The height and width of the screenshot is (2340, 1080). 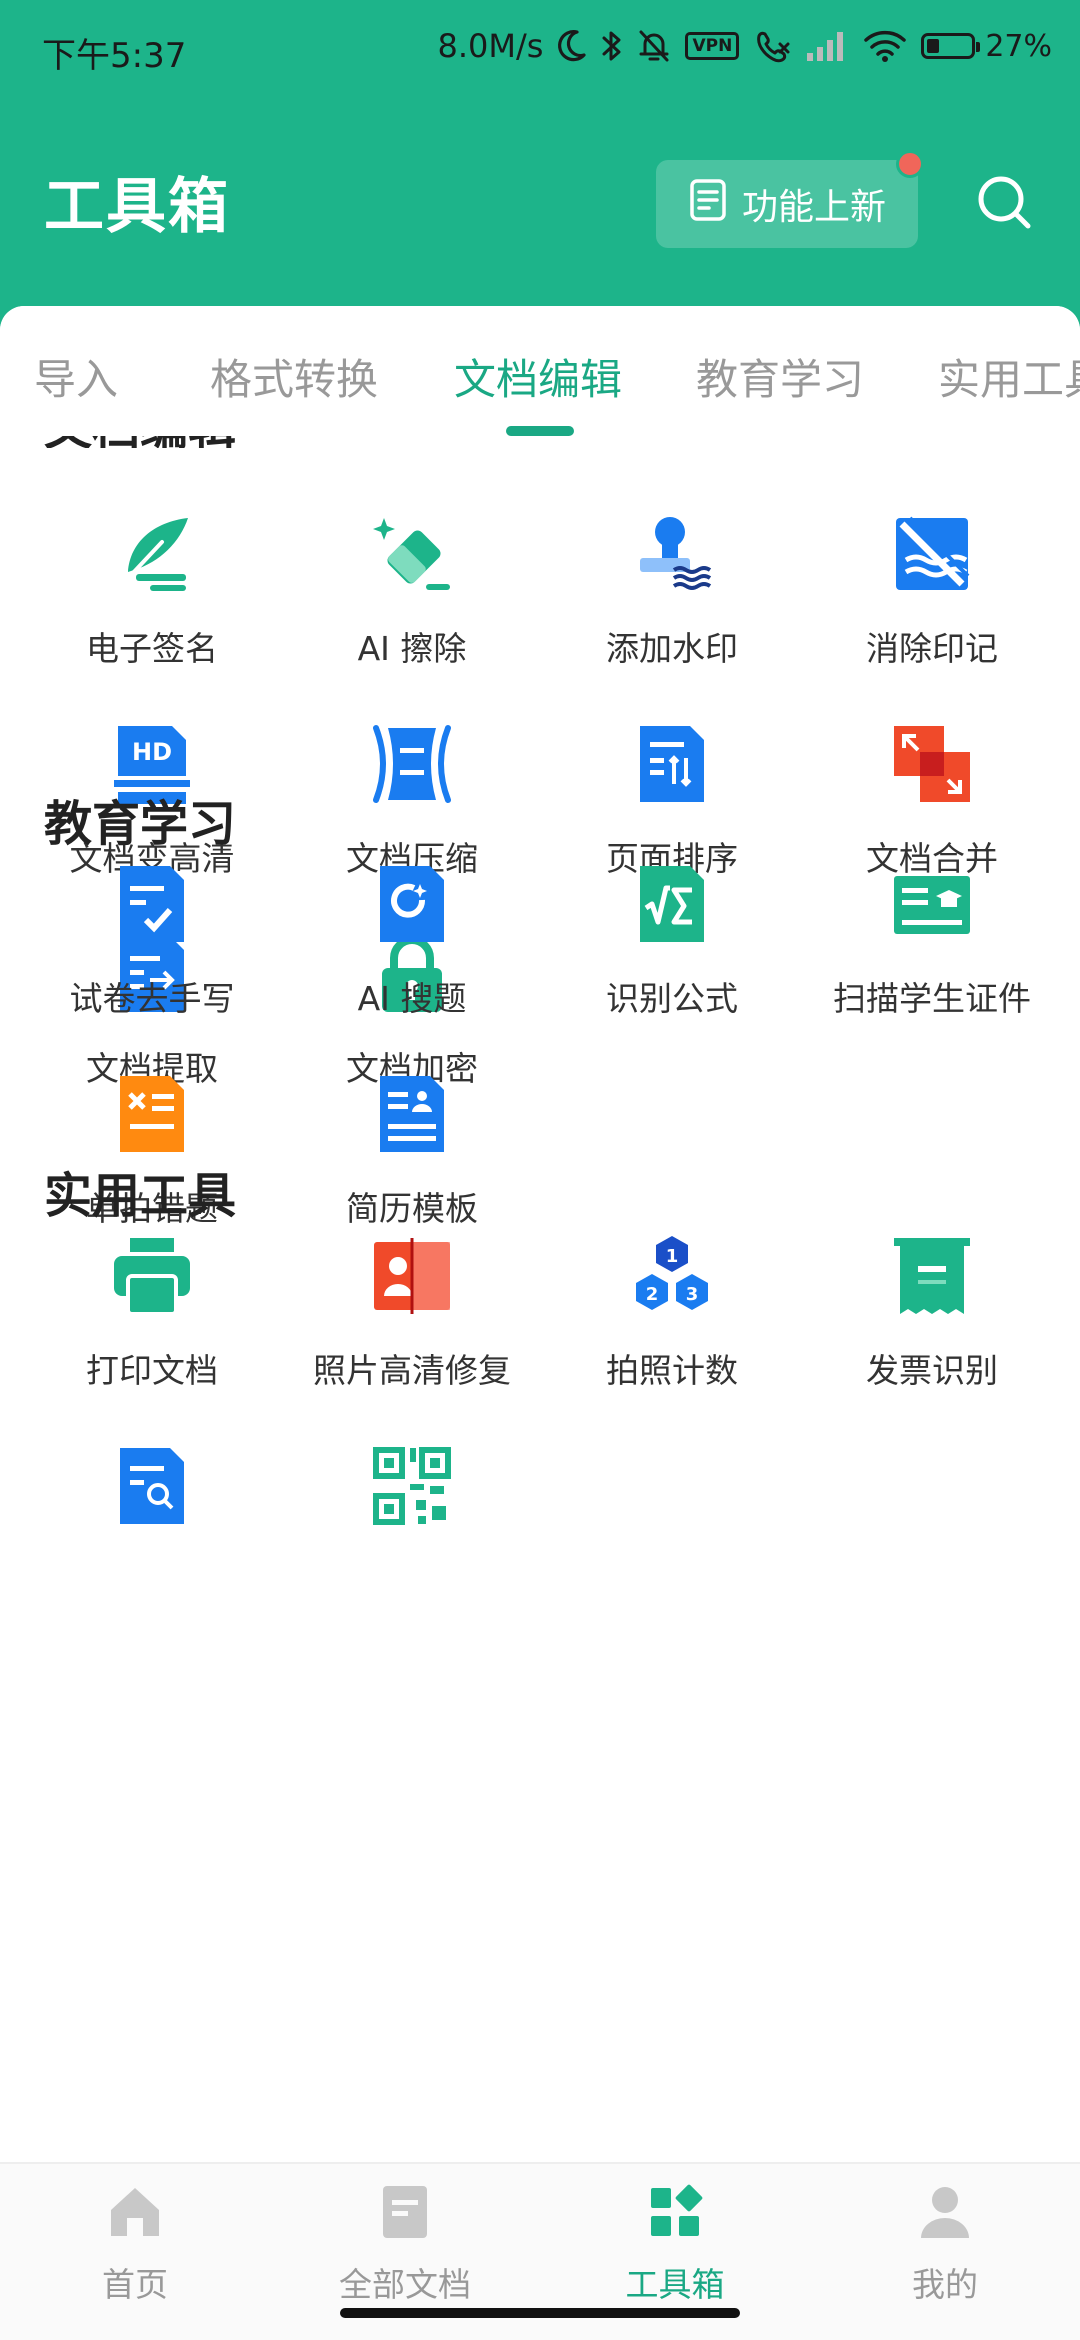 I want to click on signal-icon, so click(x=827, y=46).